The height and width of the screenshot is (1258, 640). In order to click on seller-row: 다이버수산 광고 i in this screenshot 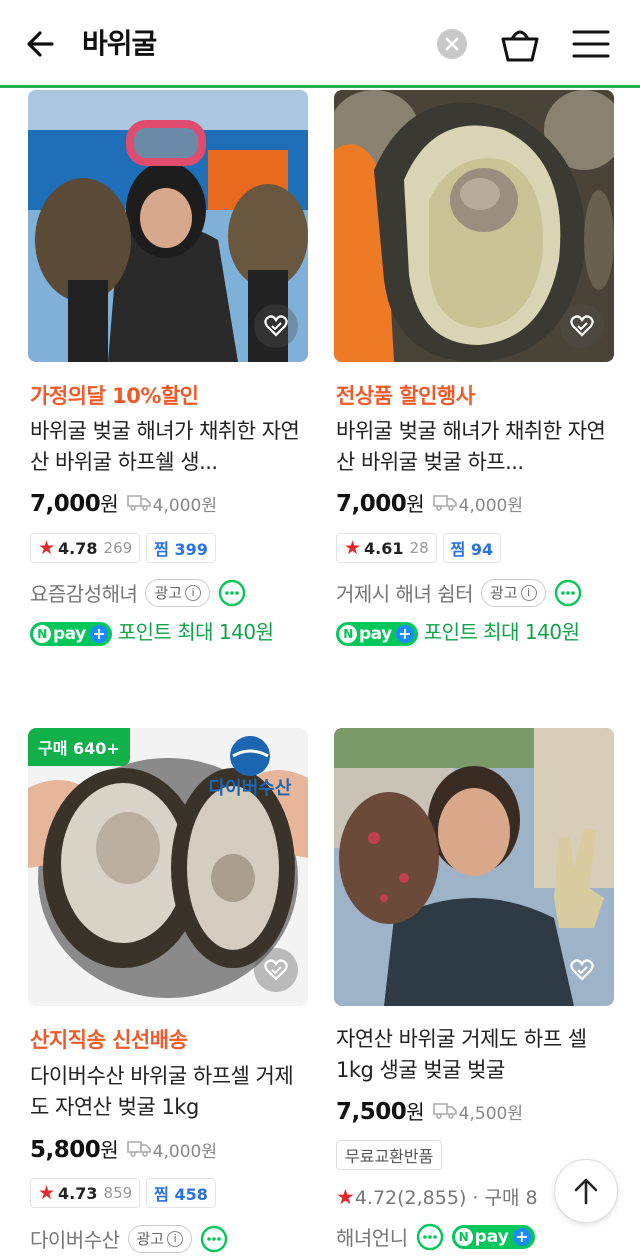, I will do `click(129, 1238)`.